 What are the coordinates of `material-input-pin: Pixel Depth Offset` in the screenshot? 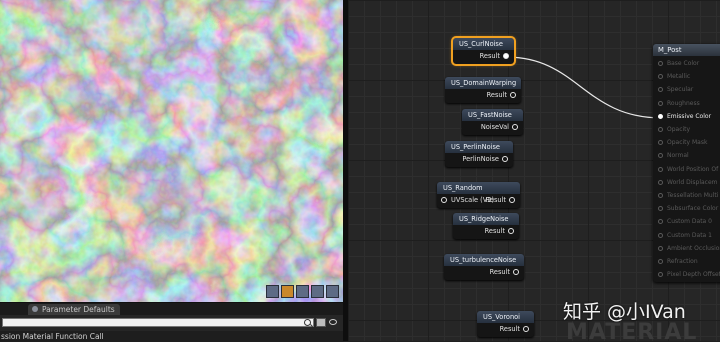 It's located at (689, 275).